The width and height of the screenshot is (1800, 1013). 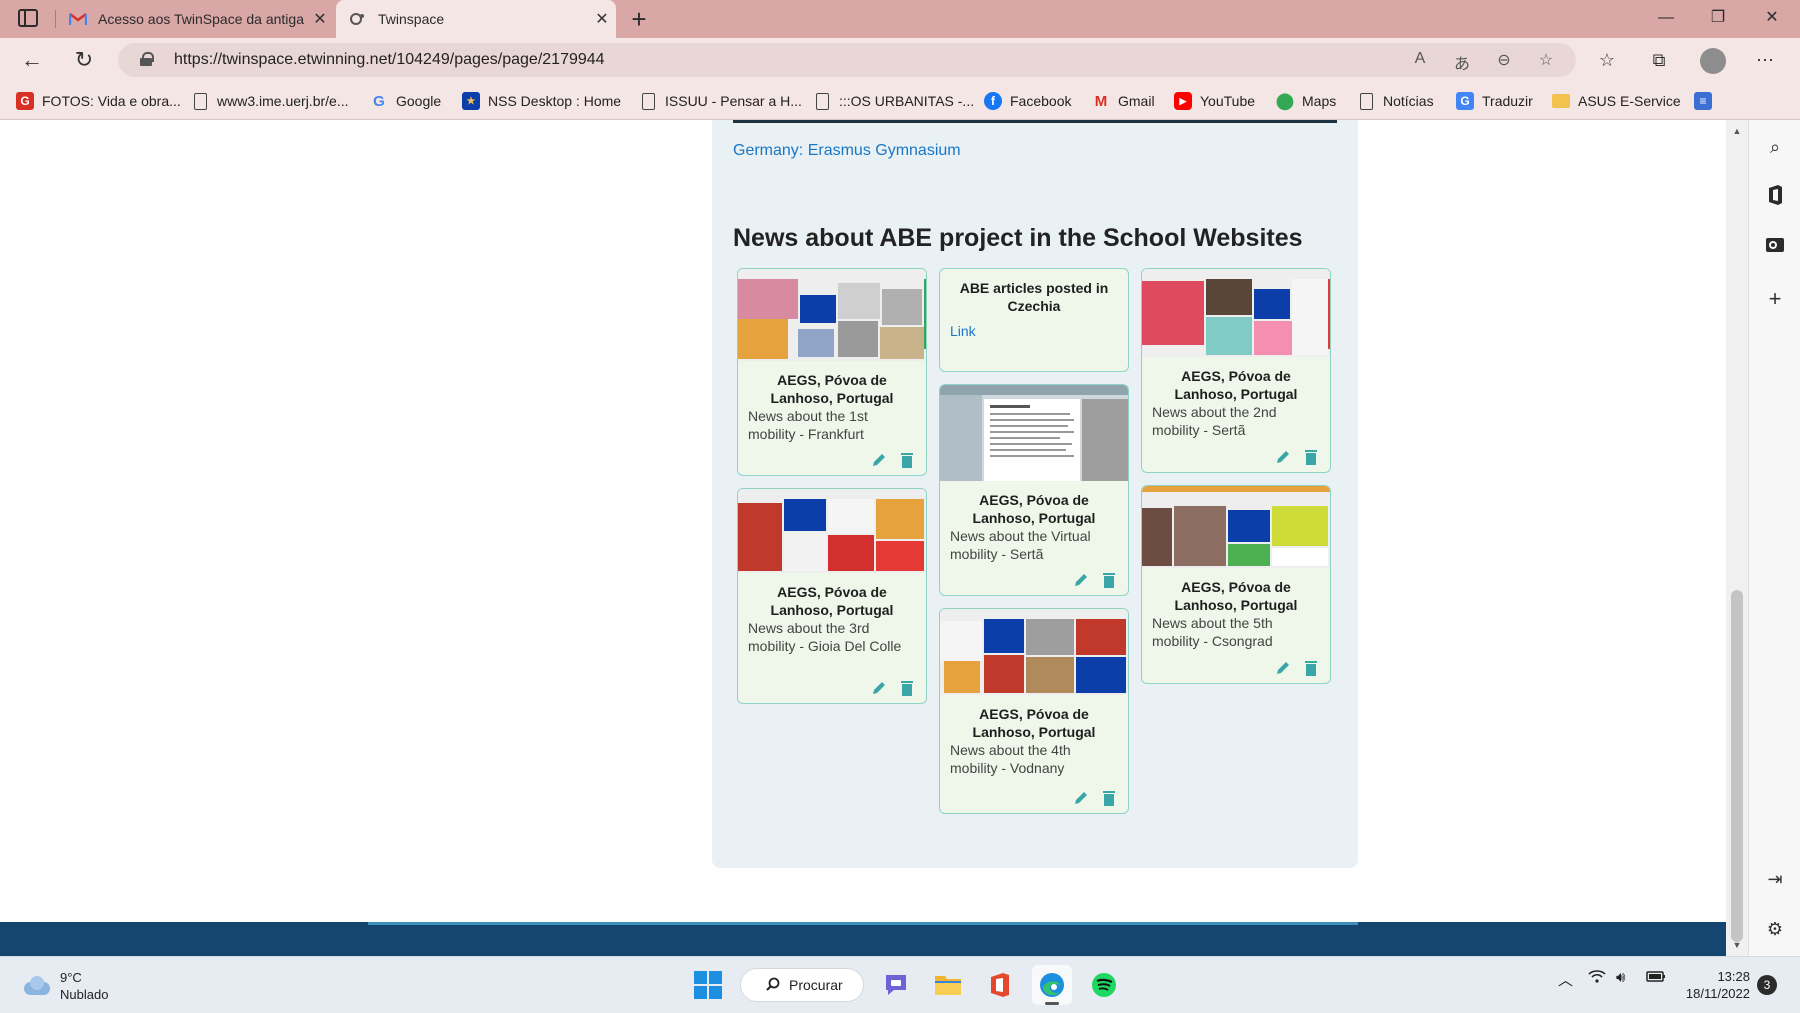 I want to click on image-bottom-border, so click(x=1035, y=121).